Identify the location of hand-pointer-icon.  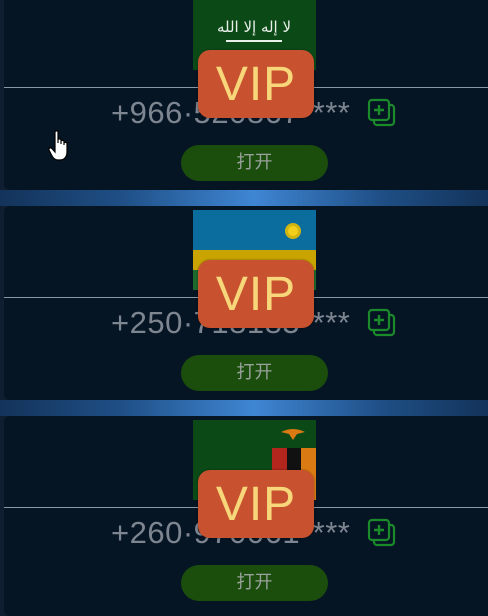
(60, 146).